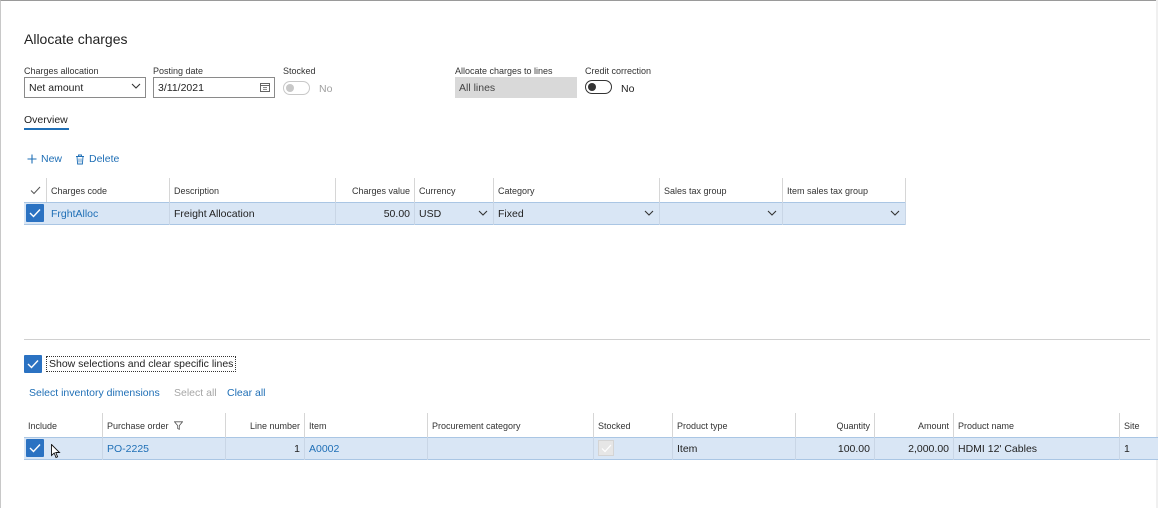 This screenshot has width=1158, height=508. What do you see at coordinates (618, 71) in the screenshot?
I see `credit-correction-label: Credit correction` at bounding box center [618, 71].